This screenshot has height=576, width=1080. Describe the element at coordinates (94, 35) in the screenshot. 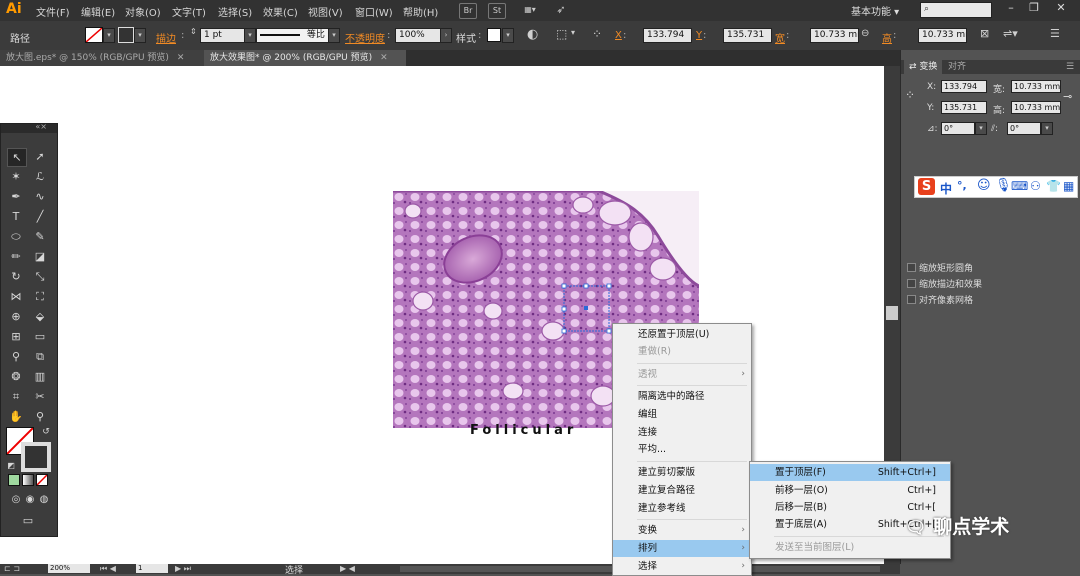

I see `fill-swatch` at that location.